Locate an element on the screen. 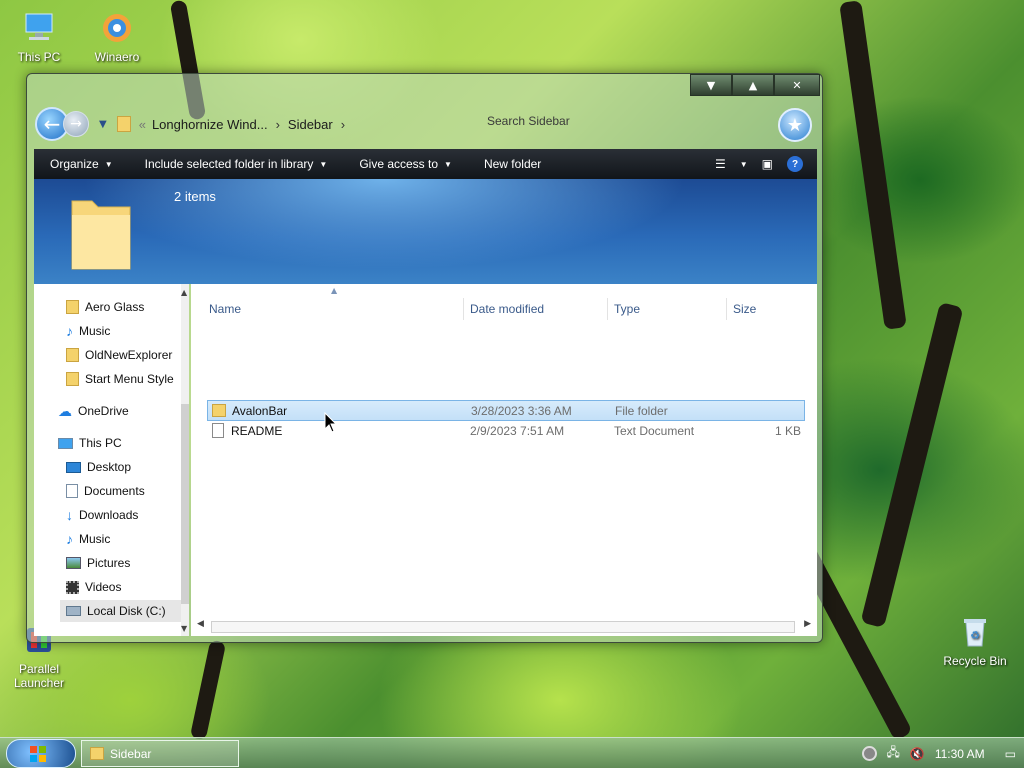 The width and height of the screenshot is (1024, 768). file-name: README is located at coordinates (257, 431).